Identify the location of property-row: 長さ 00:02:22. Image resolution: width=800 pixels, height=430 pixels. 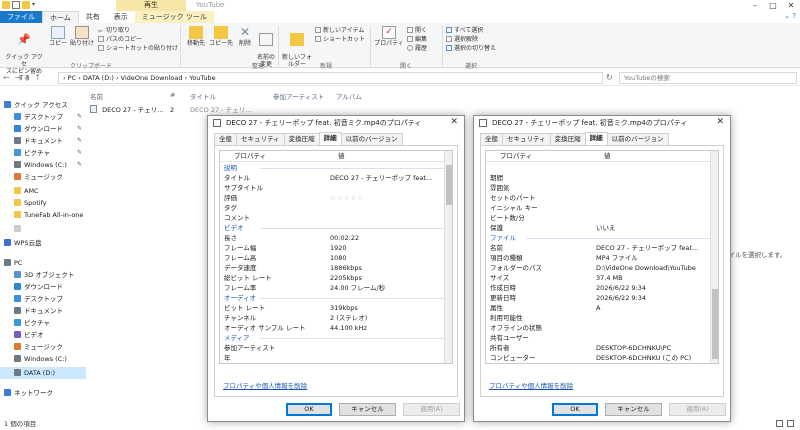
(336, 238).